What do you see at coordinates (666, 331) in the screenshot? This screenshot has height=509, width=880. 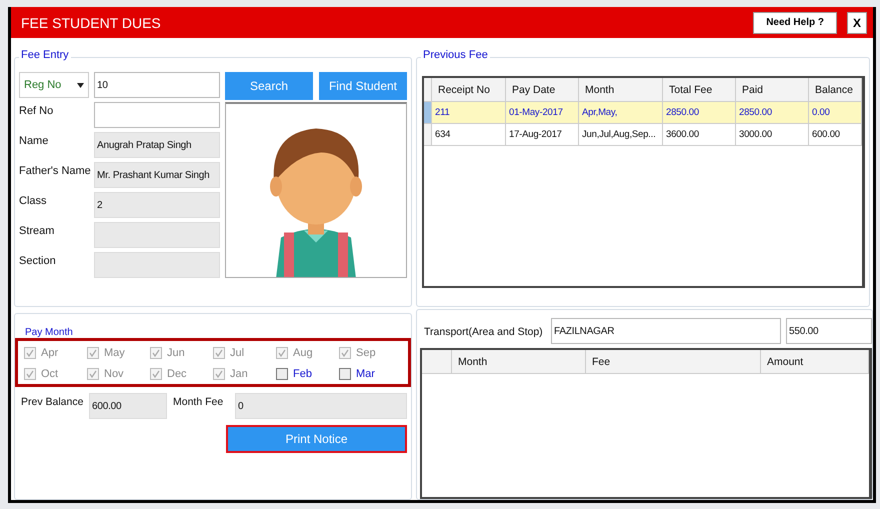 I see `transport-area-field: FAZILNAGAR` at bounding box center [666, 331].